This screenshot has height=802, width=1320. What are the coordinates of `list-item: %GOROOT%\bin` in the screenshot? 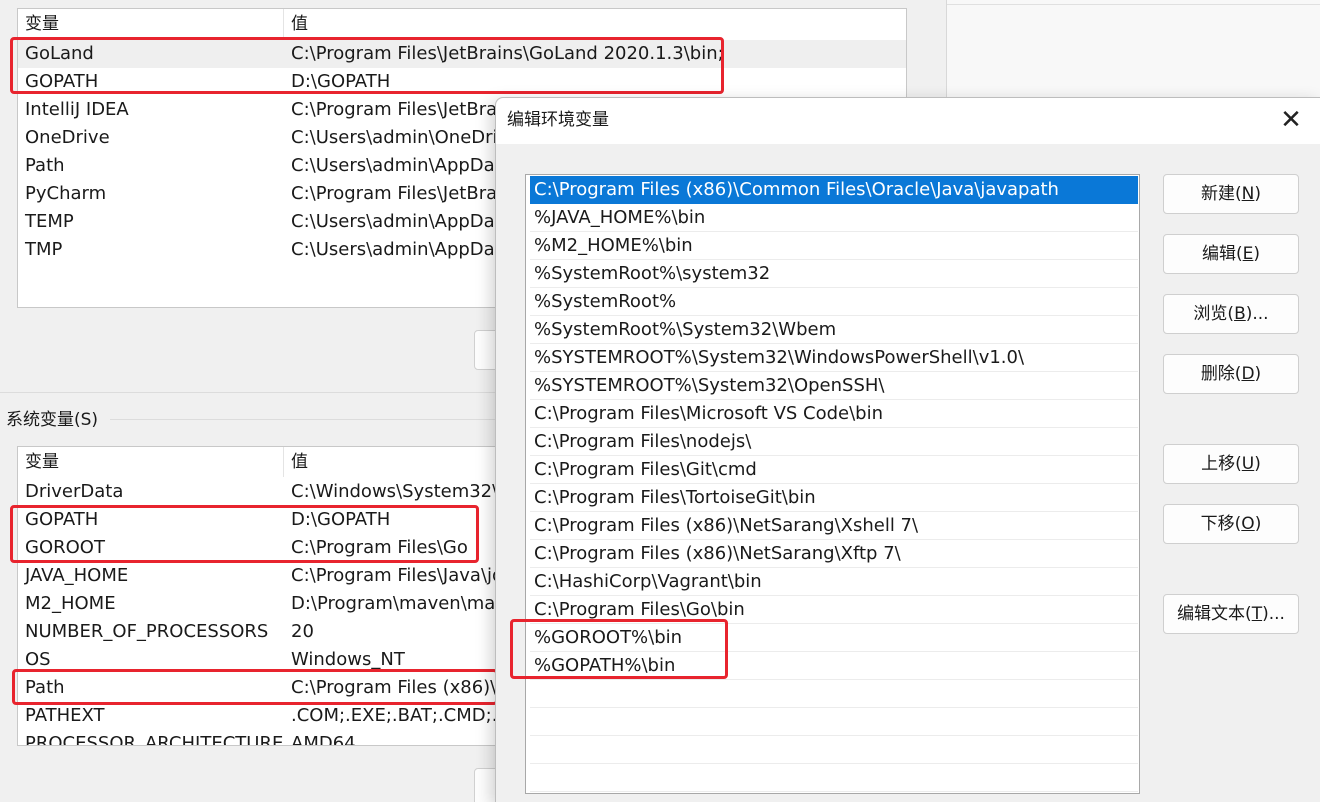 It's located at (834, 638).